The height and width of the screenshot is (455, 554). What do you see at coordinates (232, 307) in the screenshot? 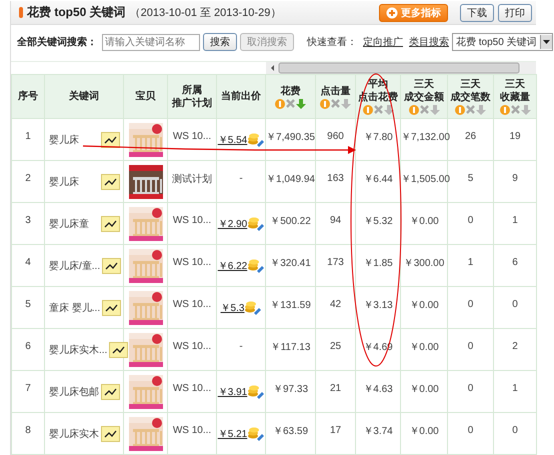
I see `bid-link: ￥5.3` at bounding box center [232, 307].